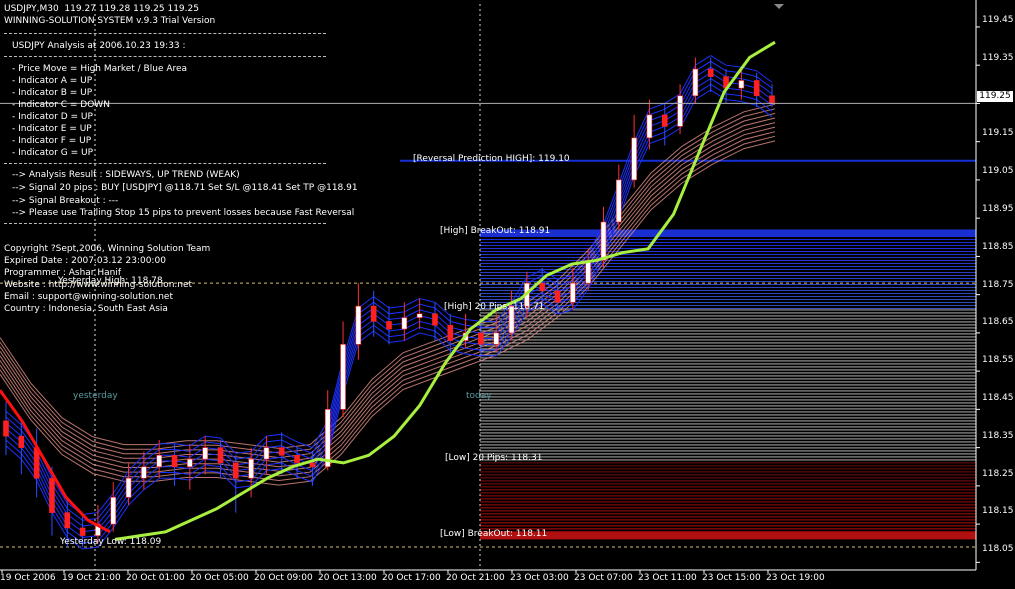 The height and width of the screenshot is (589, 1015). What do you see at coordinates (998, 549) in the screenshot?
I see `y-tick-label: 118.05` at bounding box center [998, 549].